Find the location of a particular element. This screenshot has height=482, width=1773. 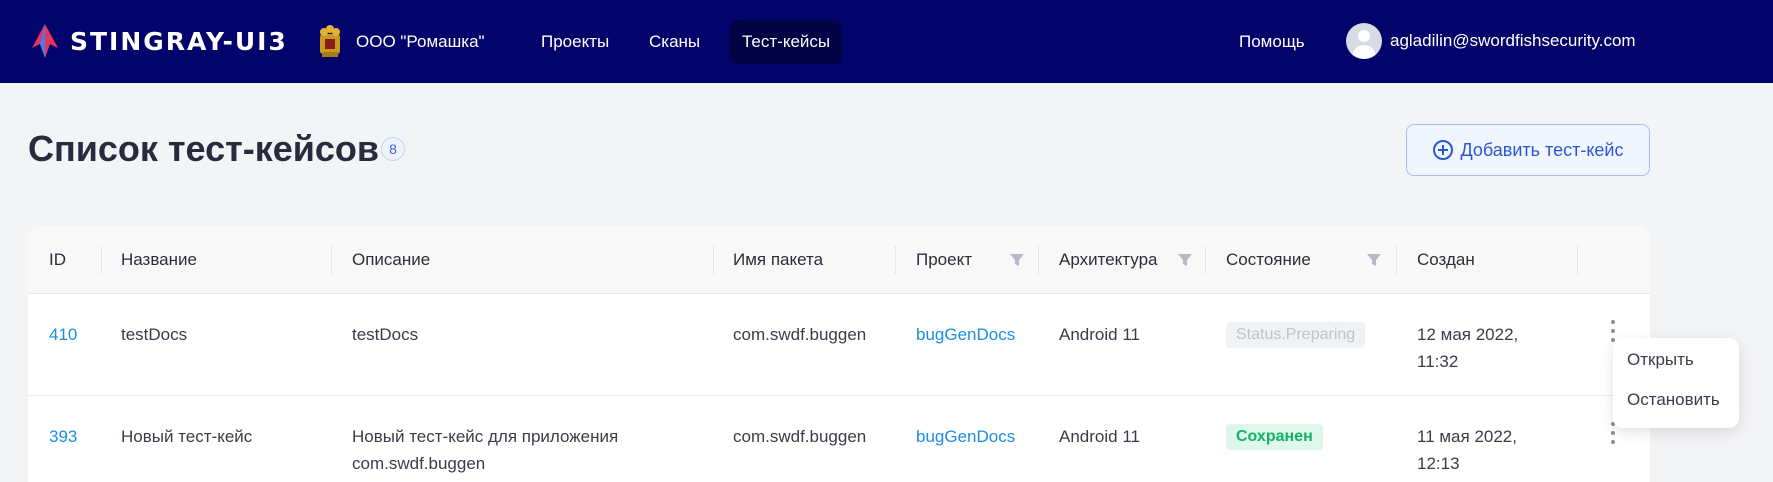

test-case-description: testDocs is located at coordinates (385, 334).